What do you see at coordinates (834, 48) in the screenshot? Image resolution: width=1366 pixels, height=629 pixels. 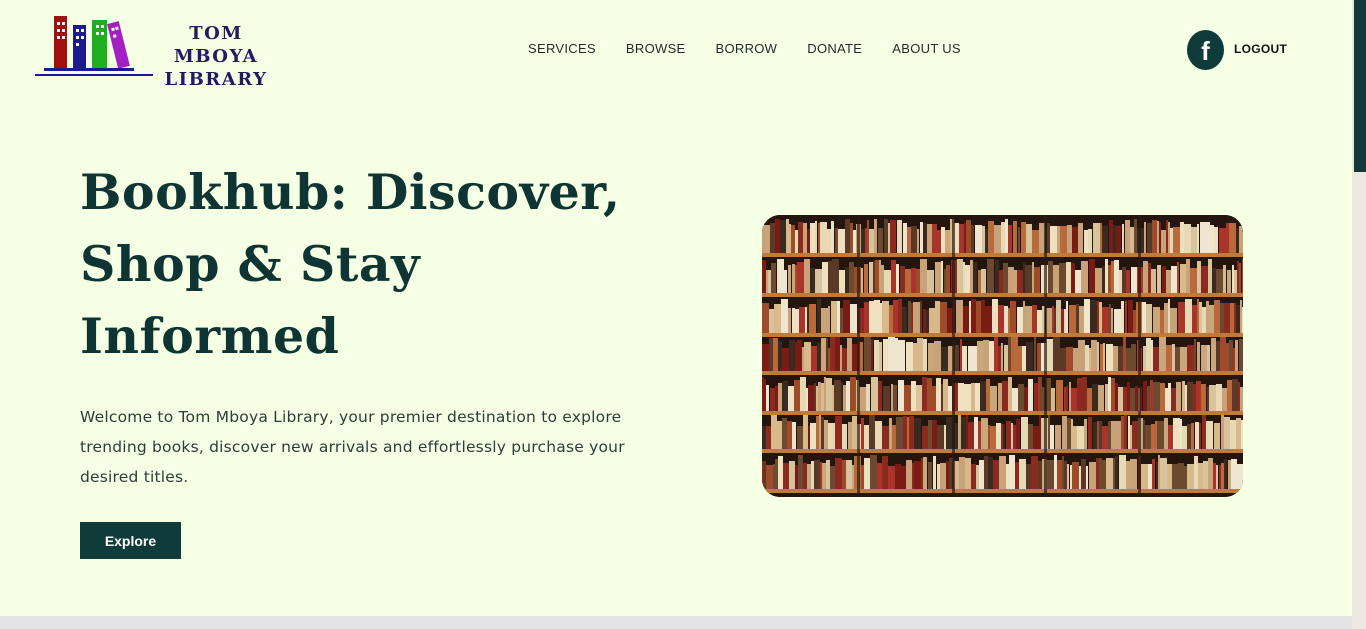 I see `nav-donate: DONATE` at bounding box center [834, 48].